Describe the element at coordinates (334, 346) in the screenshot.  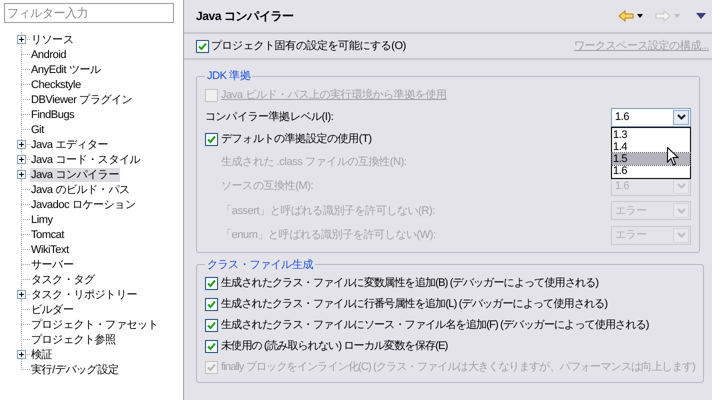
I see `checkbox-label: 未使用の (読み取られない) ローカル変数を保存(E)` at that location.